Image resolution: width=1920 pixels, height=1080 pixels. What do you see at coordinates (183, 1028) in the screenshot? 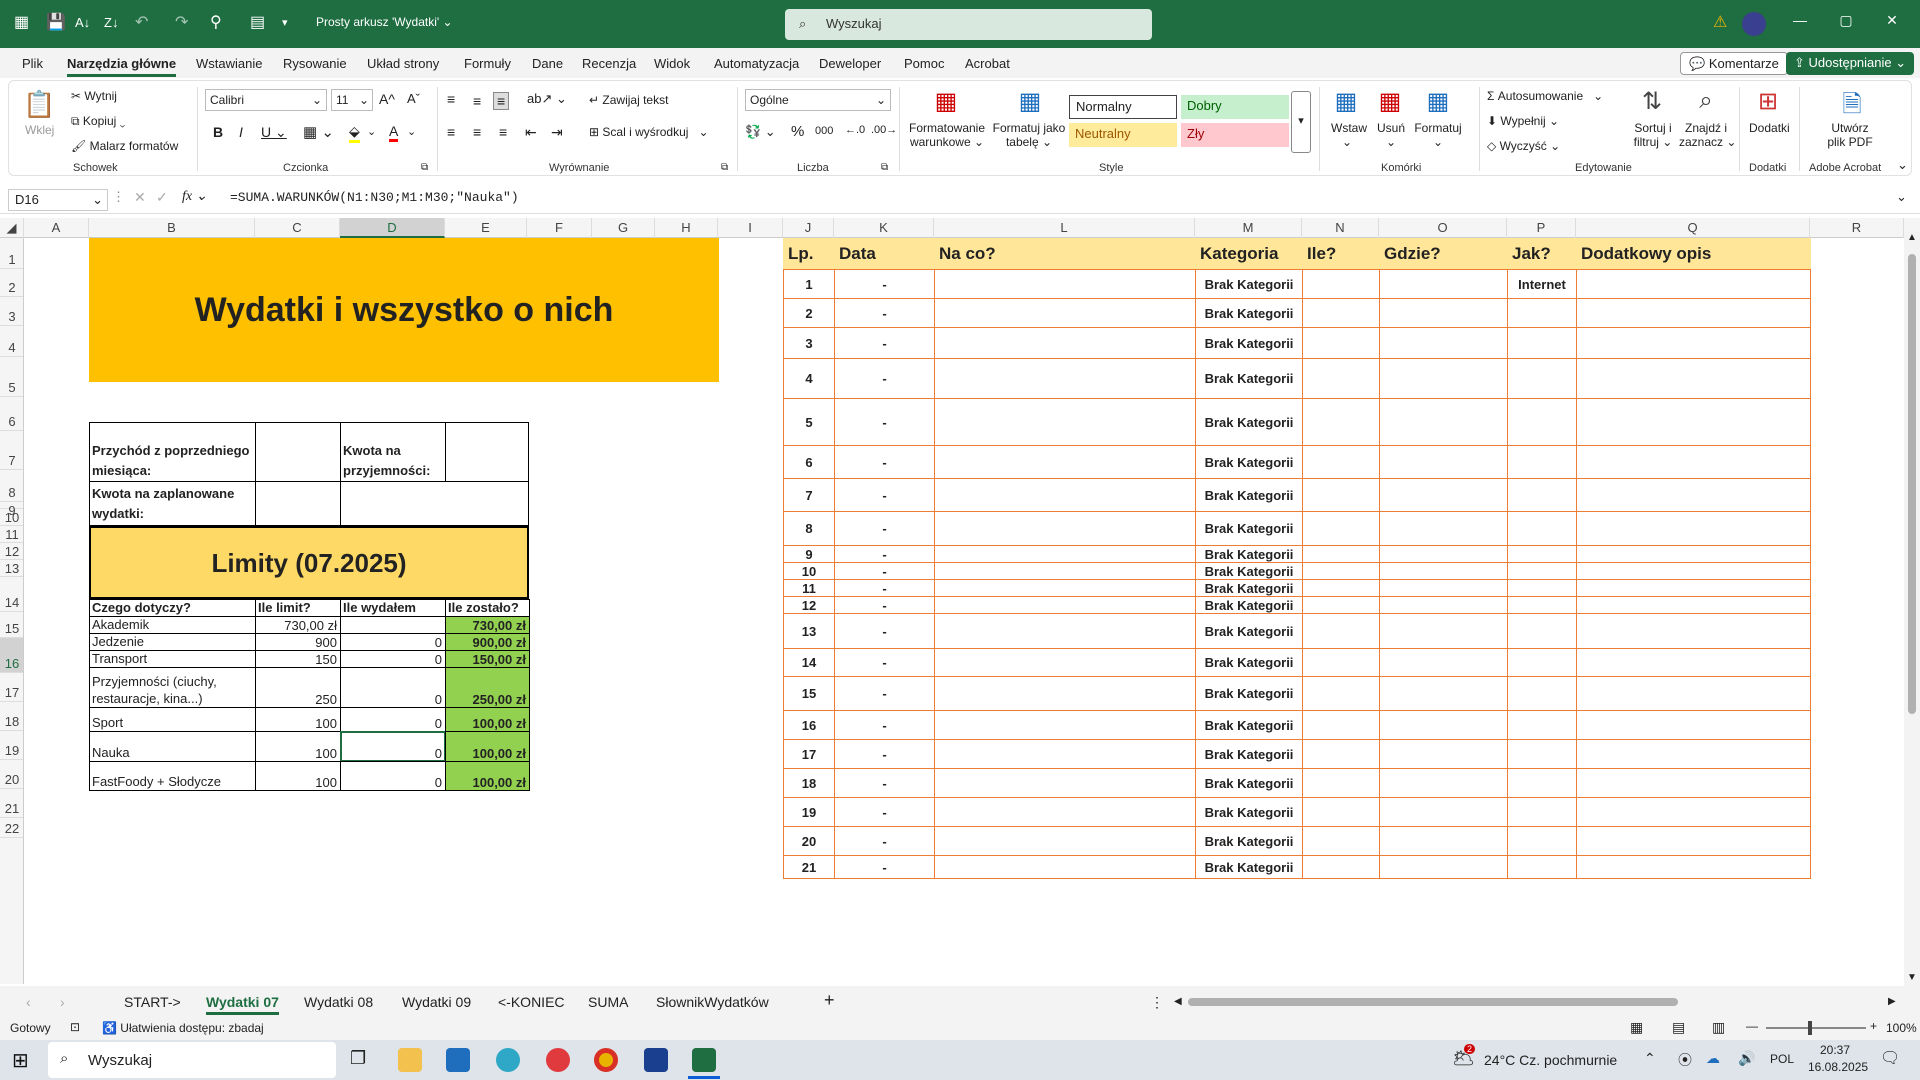
I see `accessibility-button: ♿ Ułatwienia dostępu: zbadaj` at bounding box center [183, 1028].